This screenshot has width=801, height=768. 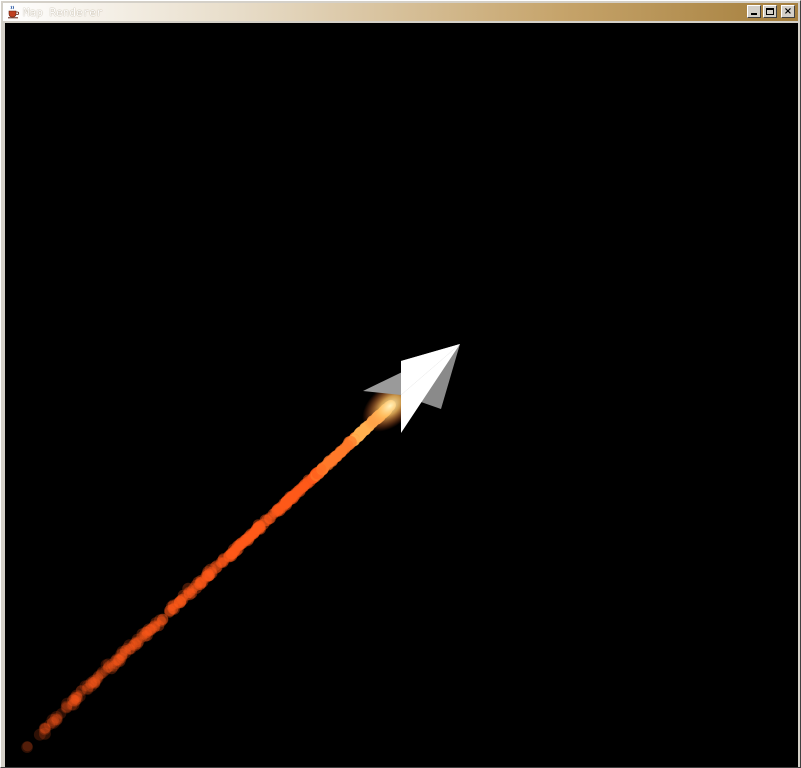 I want to click on maximize-icon, so click(x=770, y=11).